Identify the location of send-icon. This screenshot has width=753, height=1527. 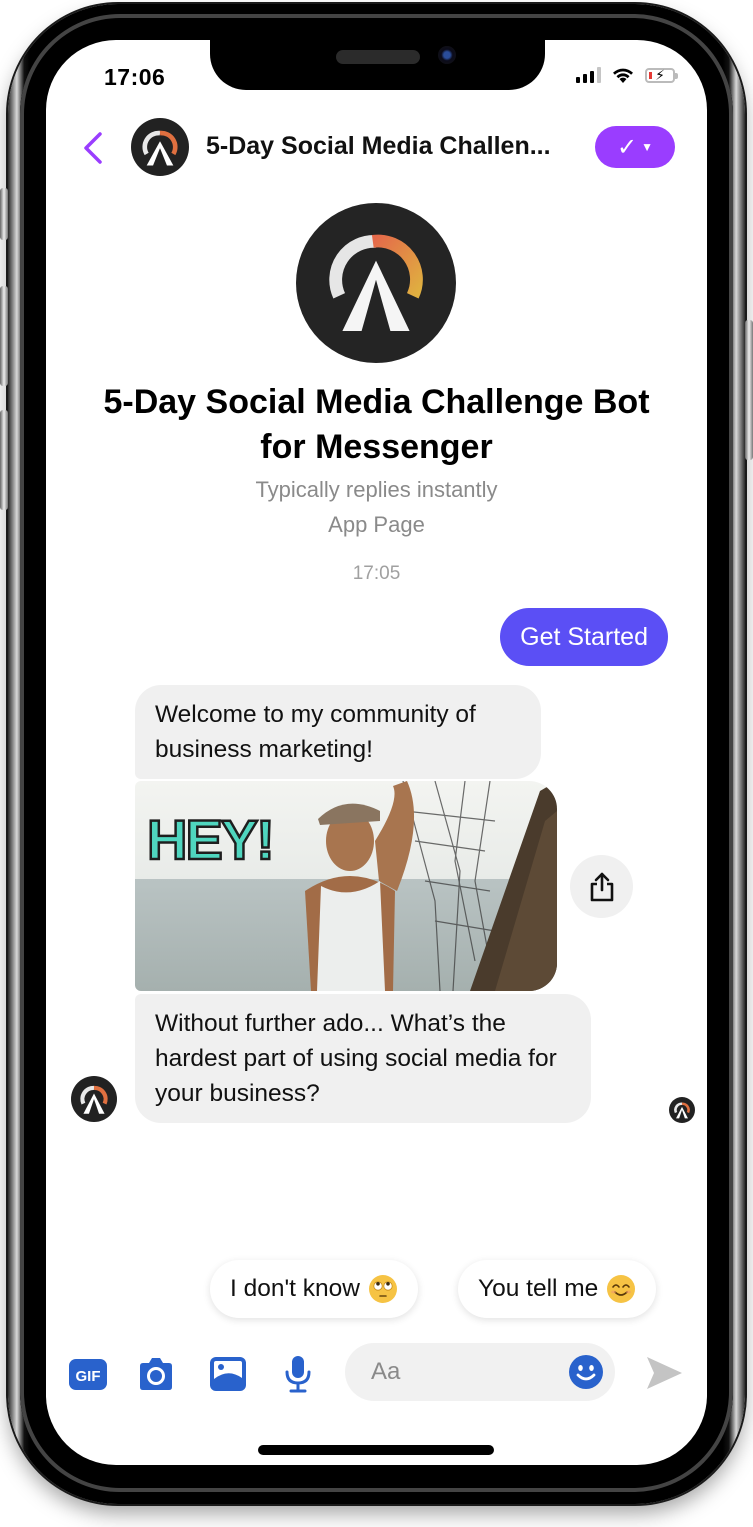
(664, 1373).